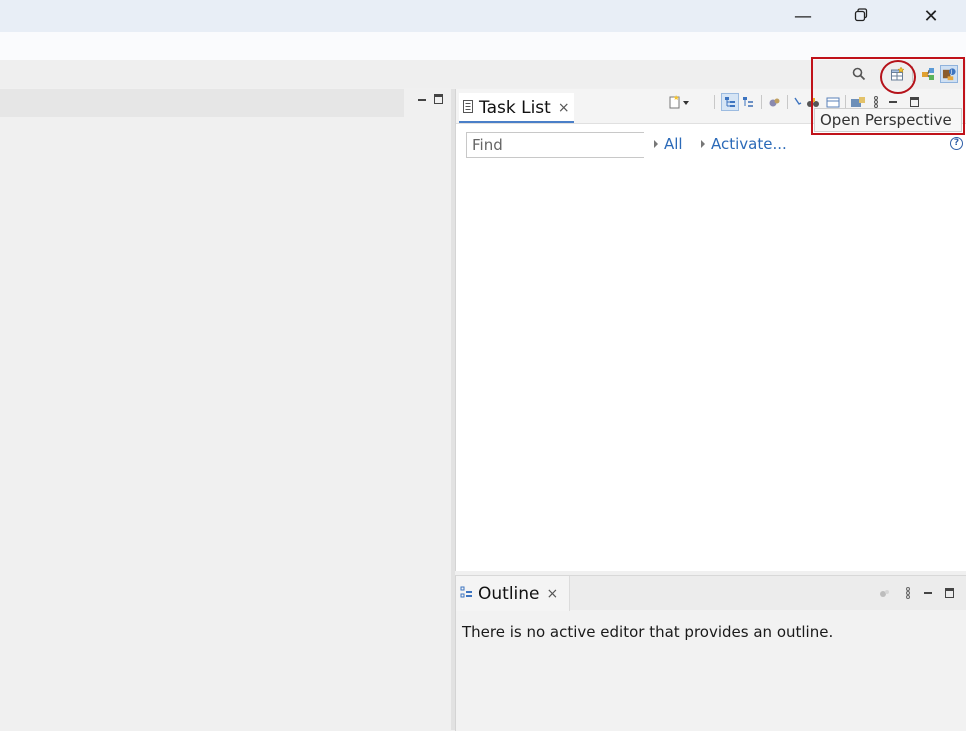  I want to click on find-input, so click(555, 145).